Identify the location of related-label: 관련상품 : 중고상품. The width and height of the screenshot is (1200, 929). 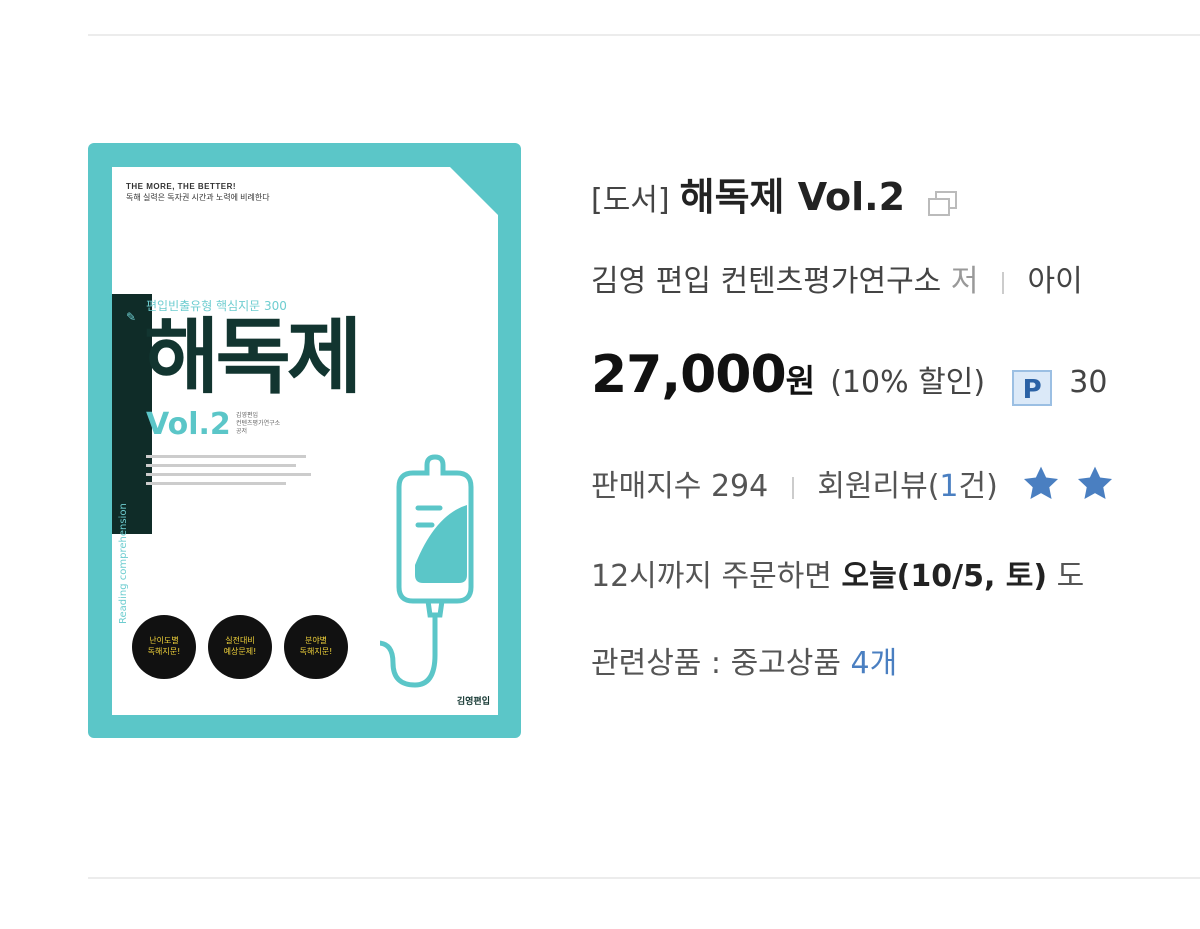
(716, 663).